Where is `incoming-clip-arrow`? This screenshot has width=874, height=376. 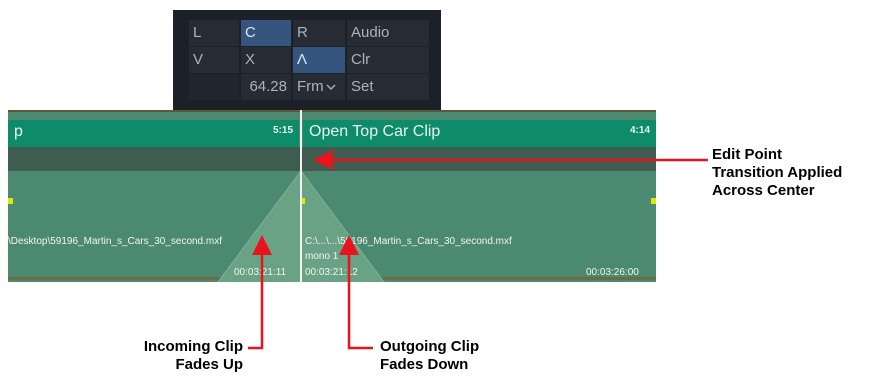
incoming-clip-arrow is located at coordinates (260, 292).